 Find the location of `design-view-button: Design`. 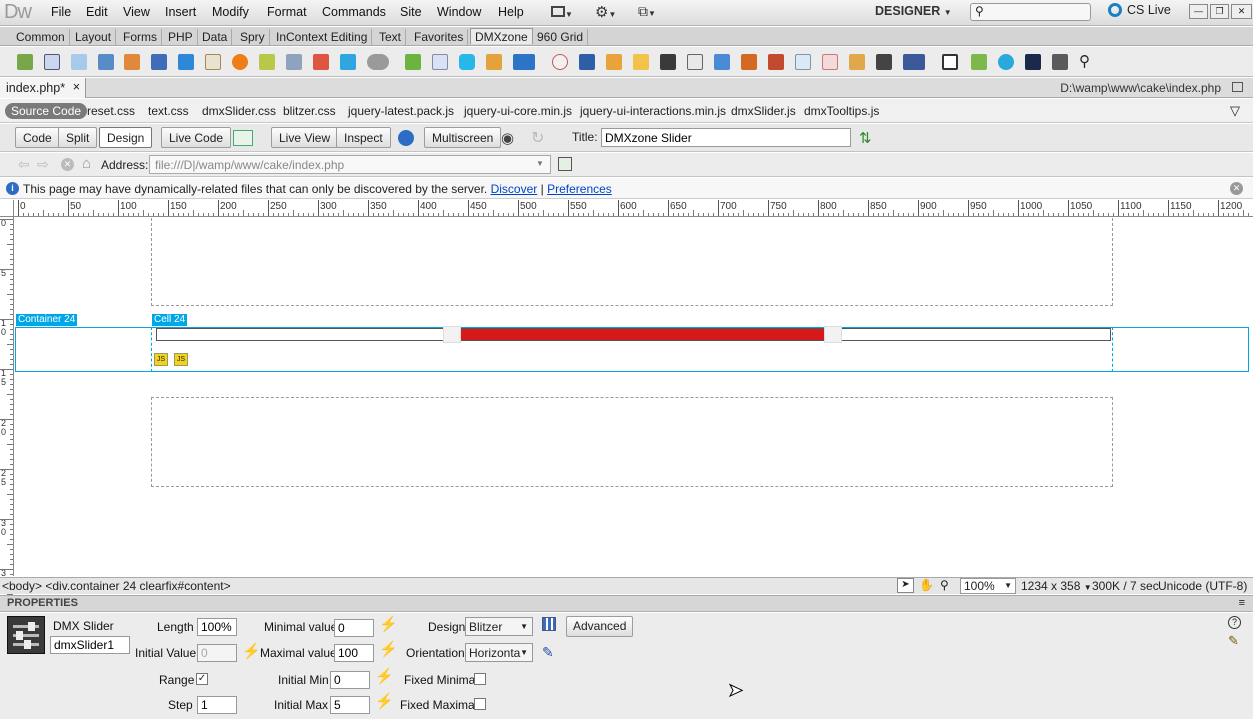

design-view-button: Design is located at coordinates (126, 137).